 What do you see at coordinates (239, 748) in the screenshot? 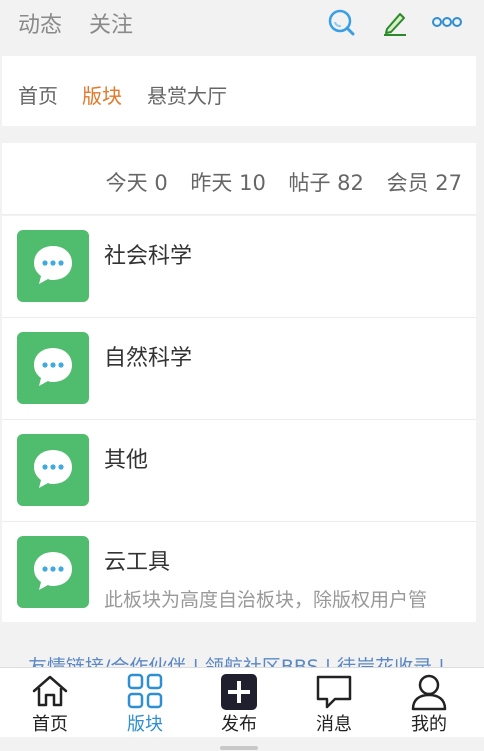
I see `home-indicator` at bounding box center [239, 748].